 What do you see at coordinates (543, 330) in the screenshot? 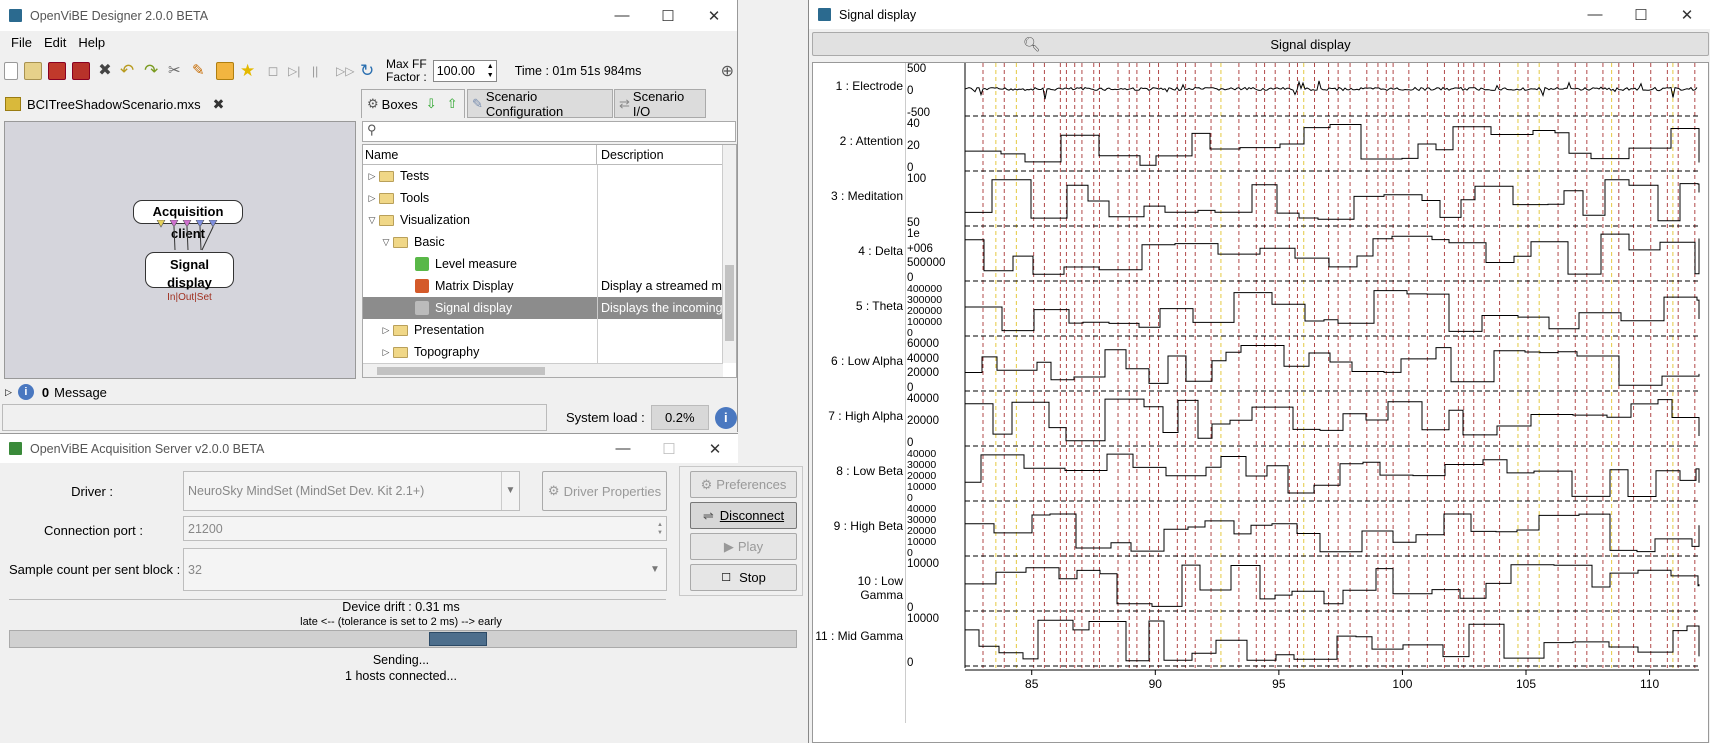
I see `tree-item: ▷ Presentation` at bounding box center [543, 330].